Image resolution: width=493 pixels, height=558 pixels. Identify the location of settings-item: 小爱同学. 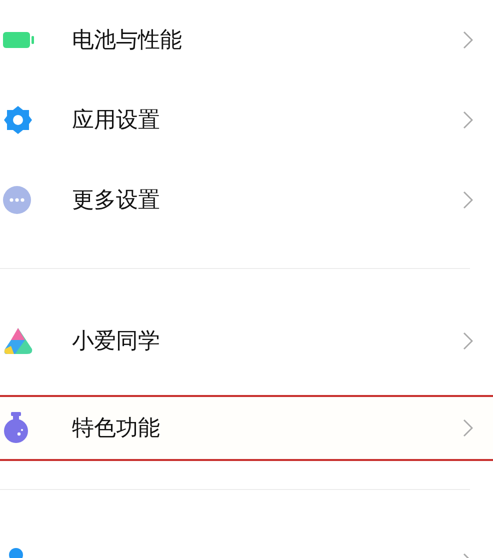
(246, 341).